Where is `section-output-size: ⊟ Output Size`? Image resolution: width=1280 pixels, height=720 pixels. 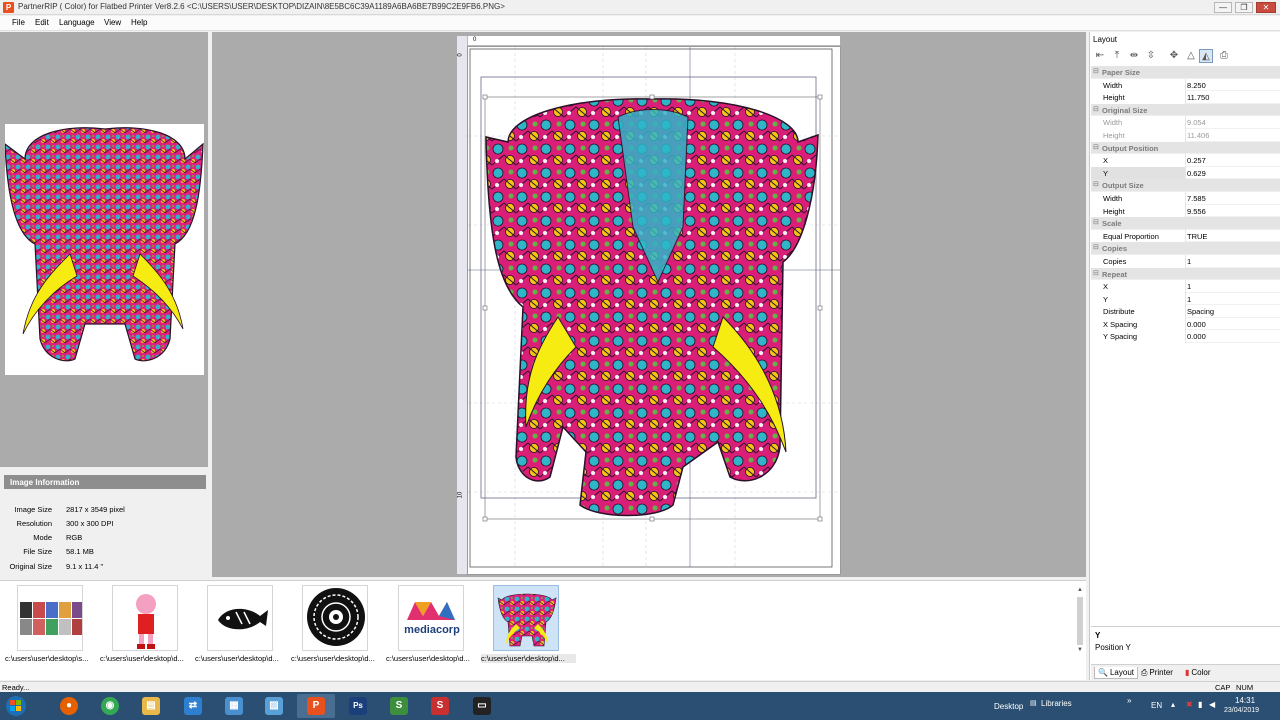
section-output-size: ⊟ Output Size is located at coordinates (1185, 185).